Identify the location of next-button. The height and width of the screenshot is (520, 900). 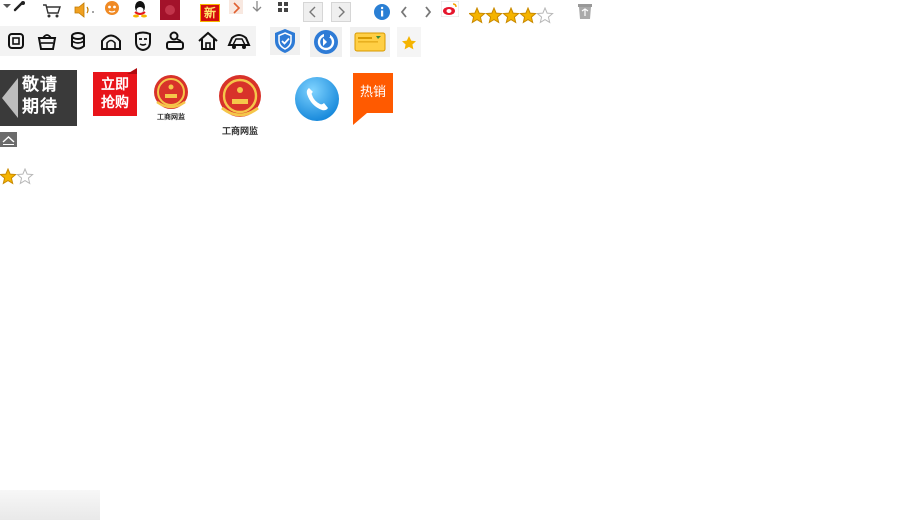
(341, 12).